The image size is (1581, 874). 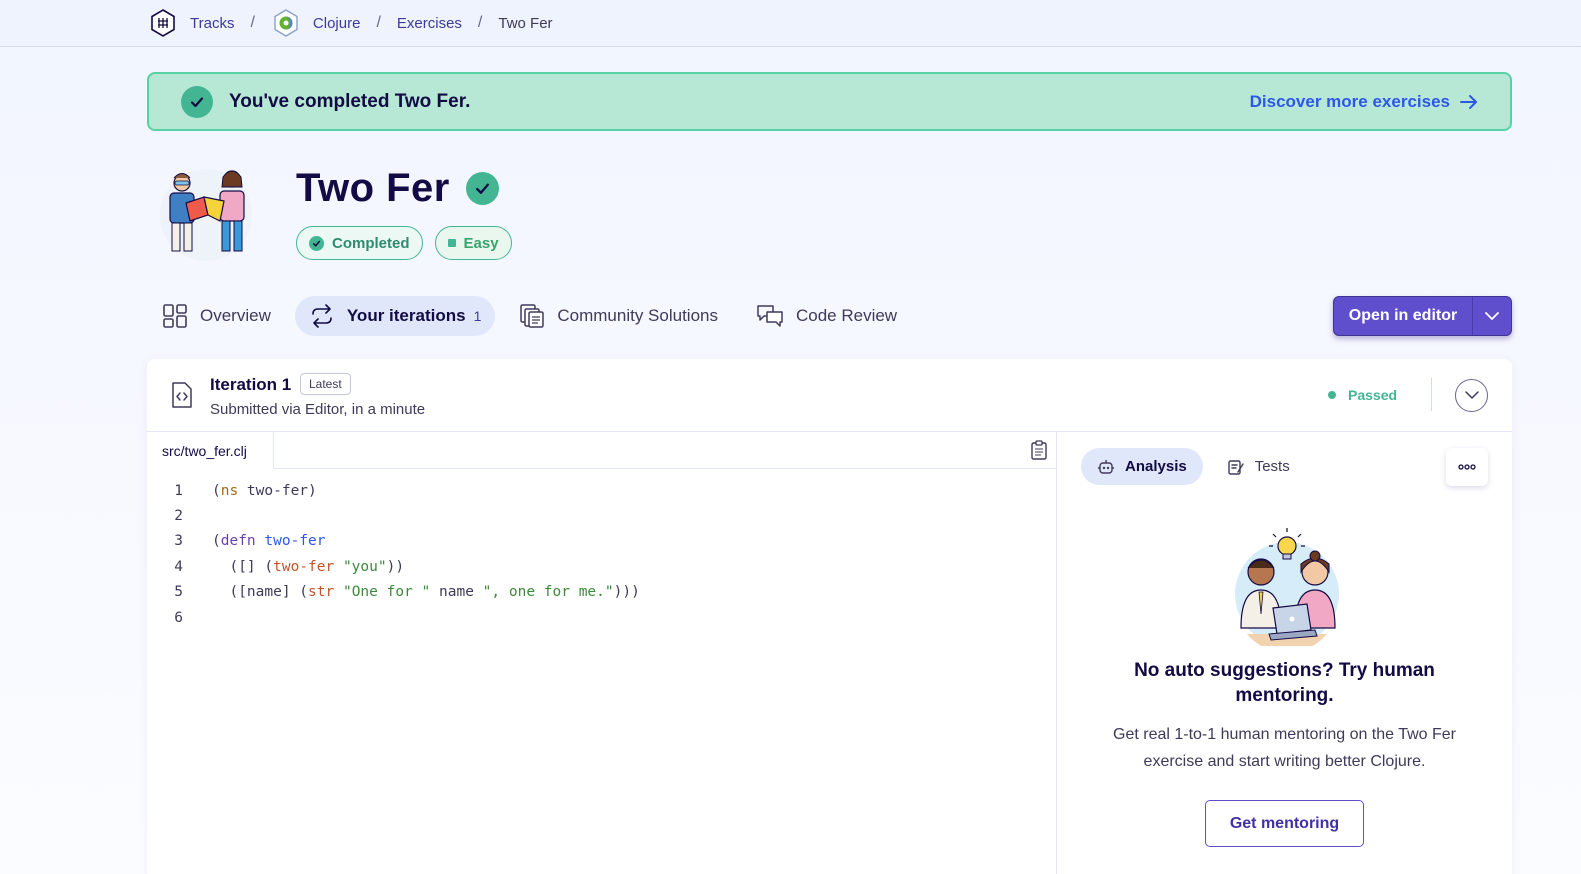 What do you see at coordinates (1431, 394) in the screenshot?
I see `divider` at bounding box center [1431, 394].